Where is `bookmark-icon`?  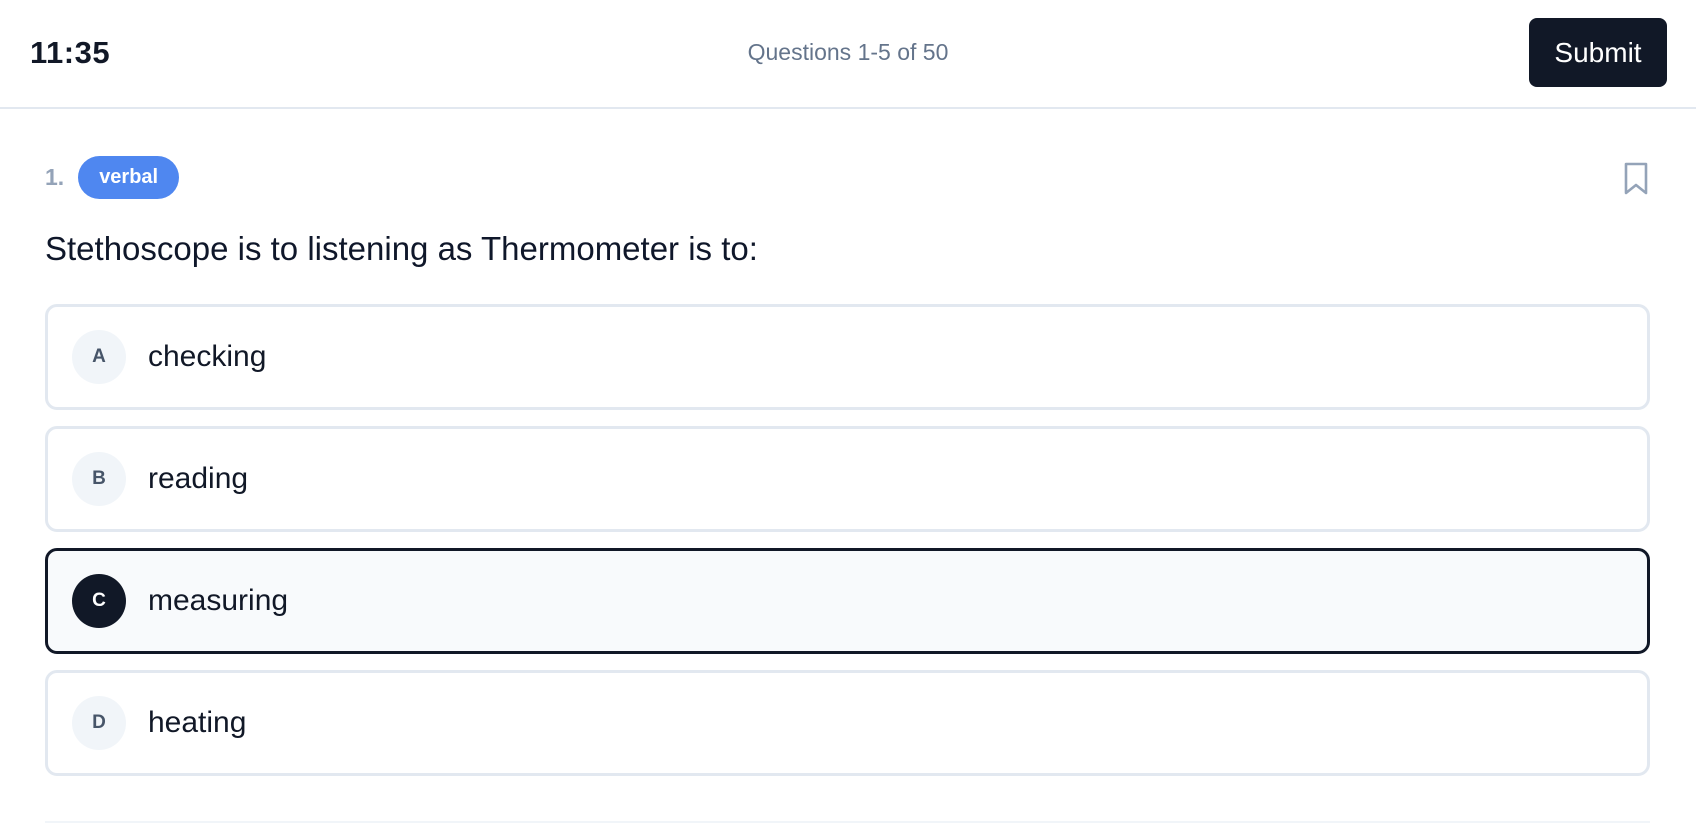 bookmark-icon is located at coordinates (1636, 179).